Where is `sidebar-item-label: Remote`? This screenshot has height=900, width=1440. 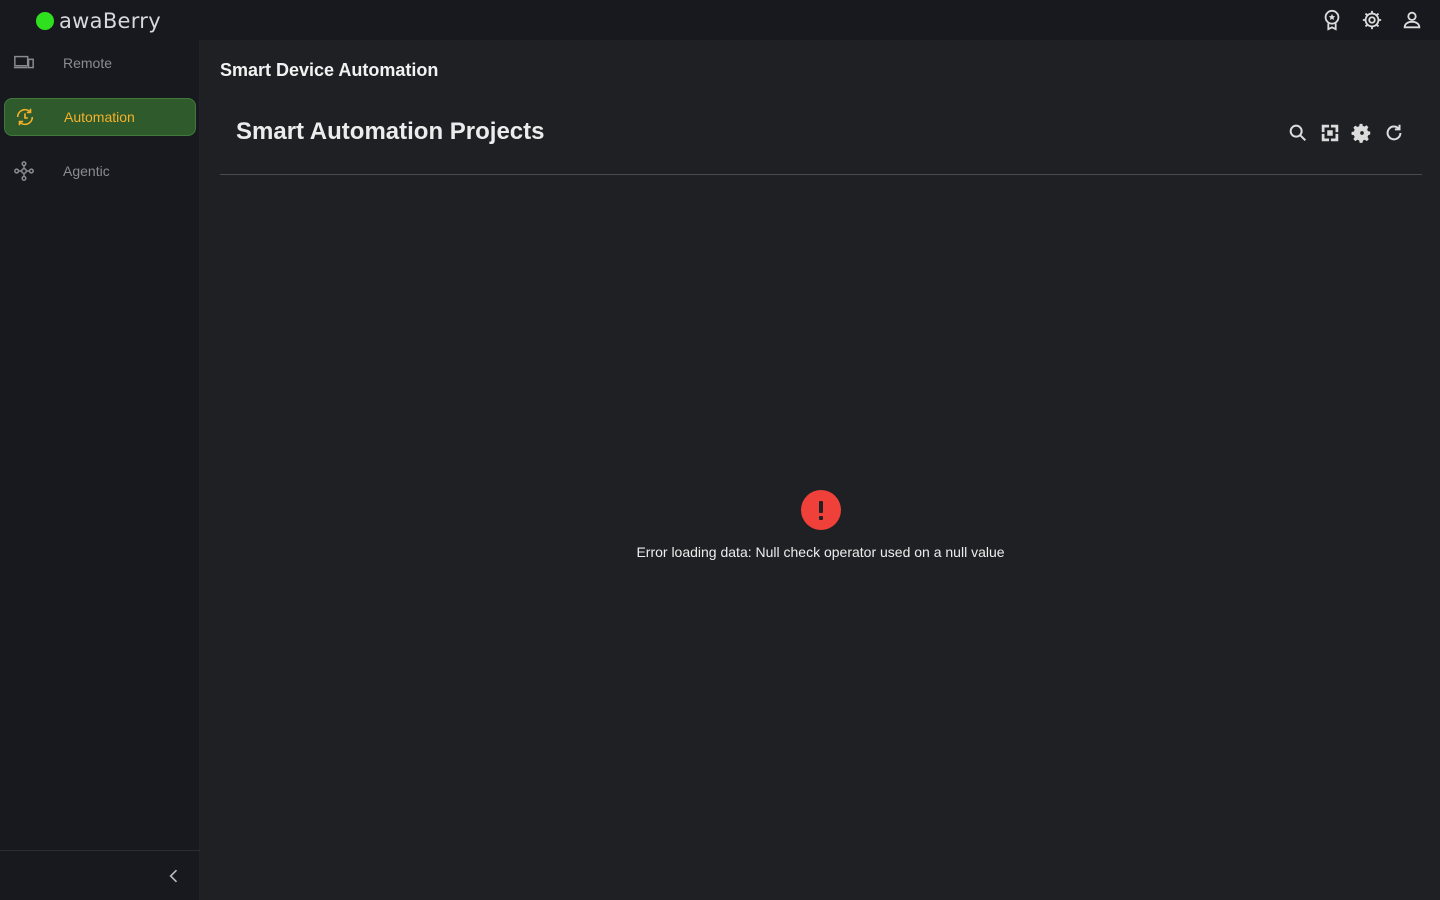 sidebar-item-label: Remote is located at coordinates (88, 63).